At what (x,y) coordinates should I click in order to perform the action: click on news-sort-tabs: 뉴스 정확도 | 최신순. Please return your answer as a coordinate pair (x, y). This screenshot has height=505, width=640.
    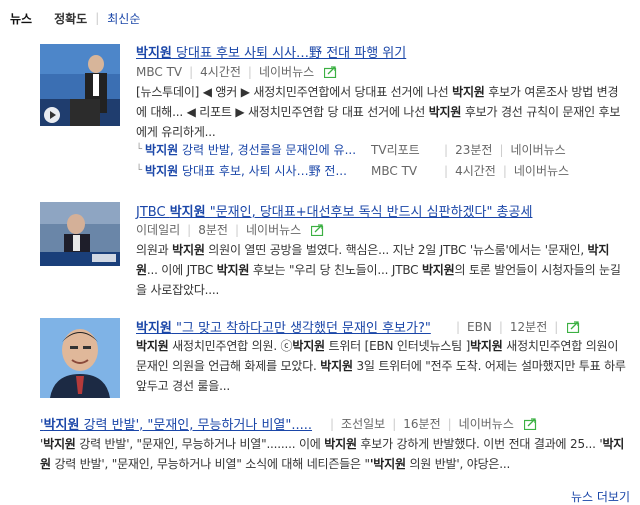
    Looking at the image, I should click on (75, 18).